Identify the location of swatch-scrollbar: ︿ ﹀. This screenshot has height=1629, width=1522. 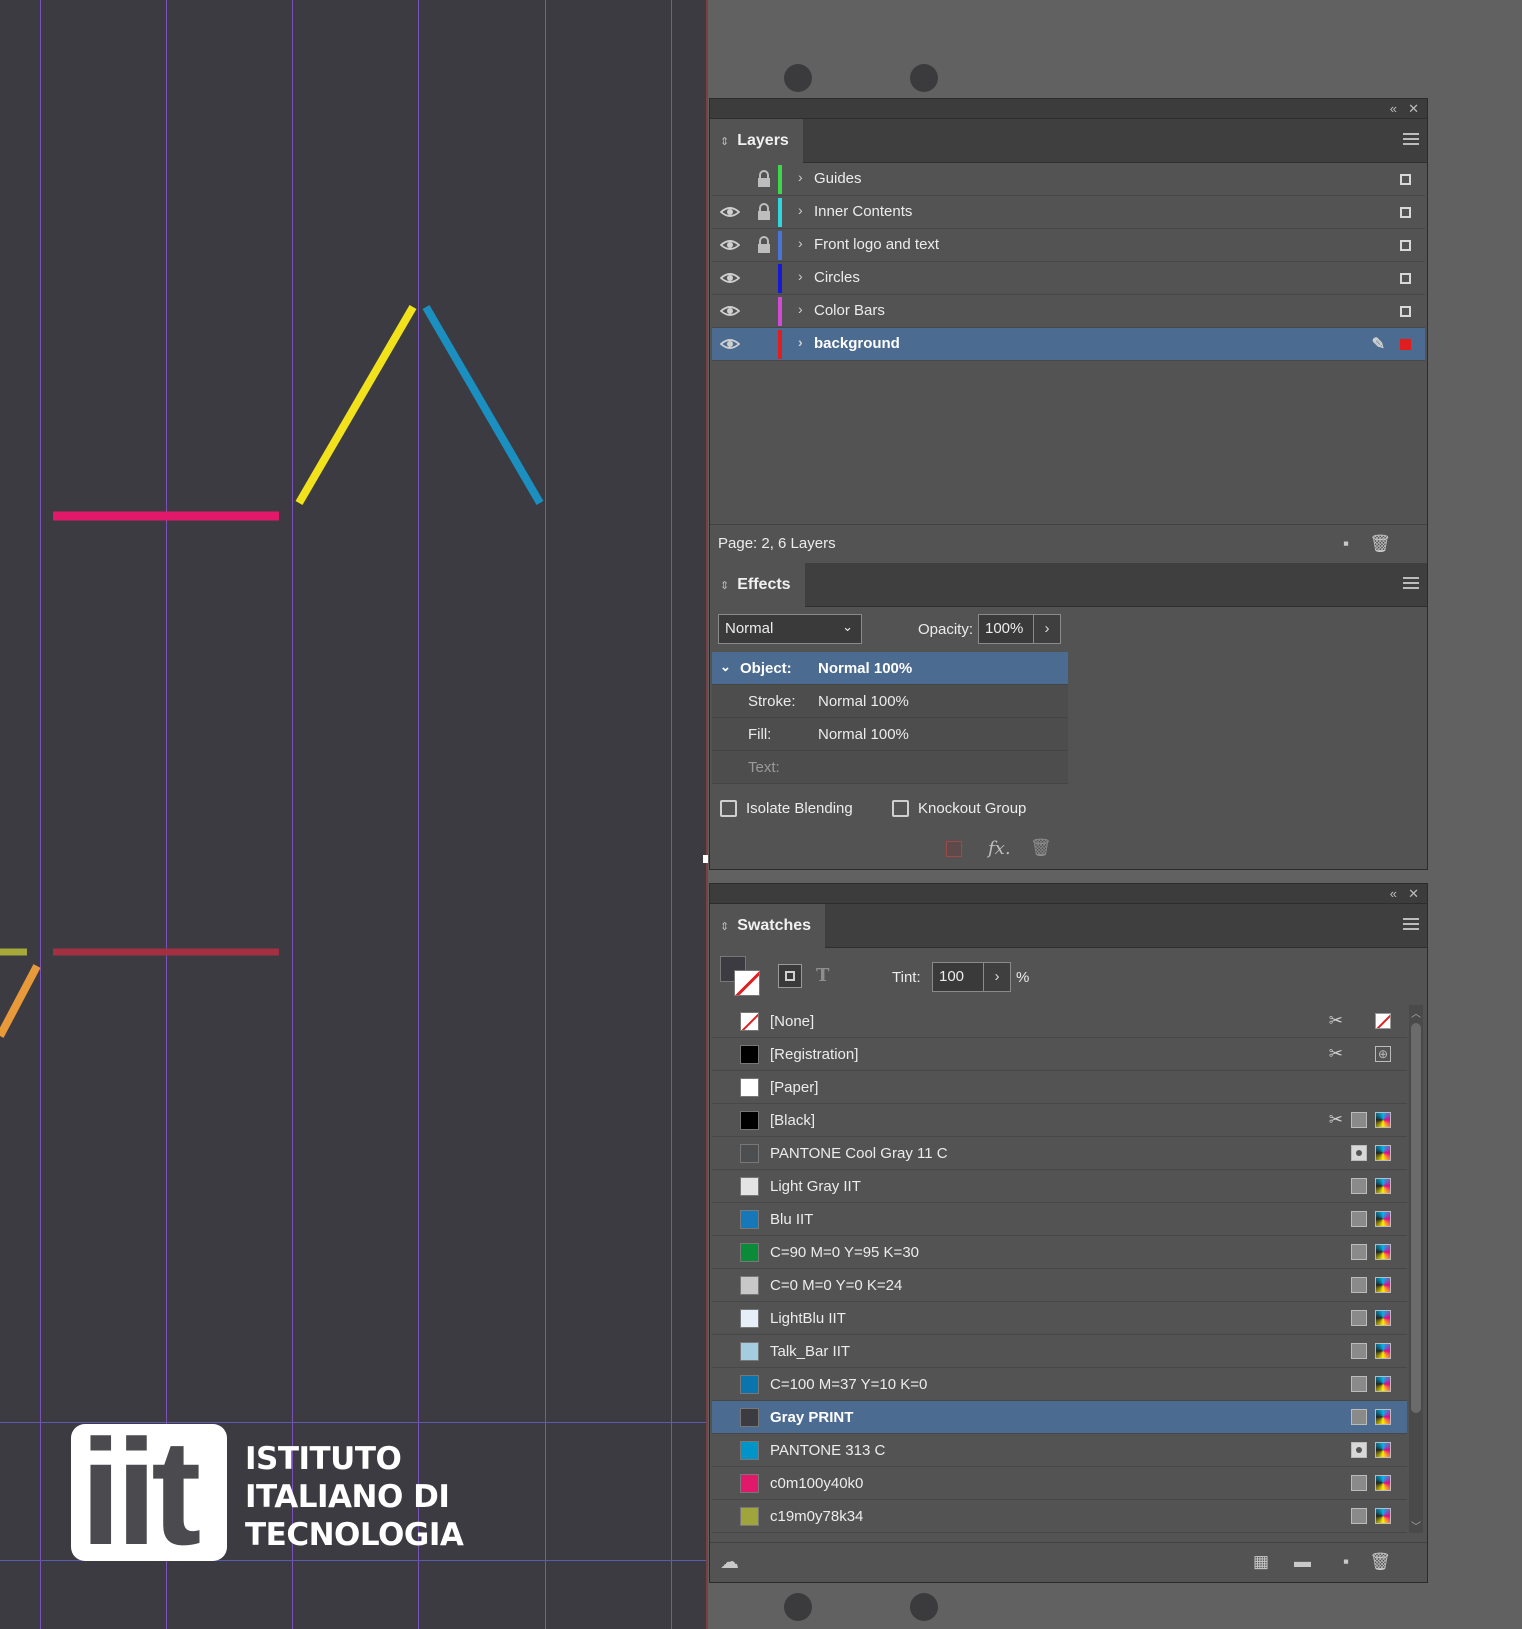
(1416, 1269).